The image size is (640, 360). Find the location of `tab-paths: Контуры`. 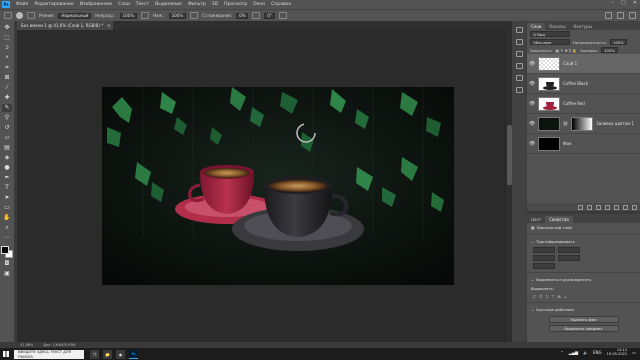

tab-paths: Контуры is located at coordinates (582, 26).